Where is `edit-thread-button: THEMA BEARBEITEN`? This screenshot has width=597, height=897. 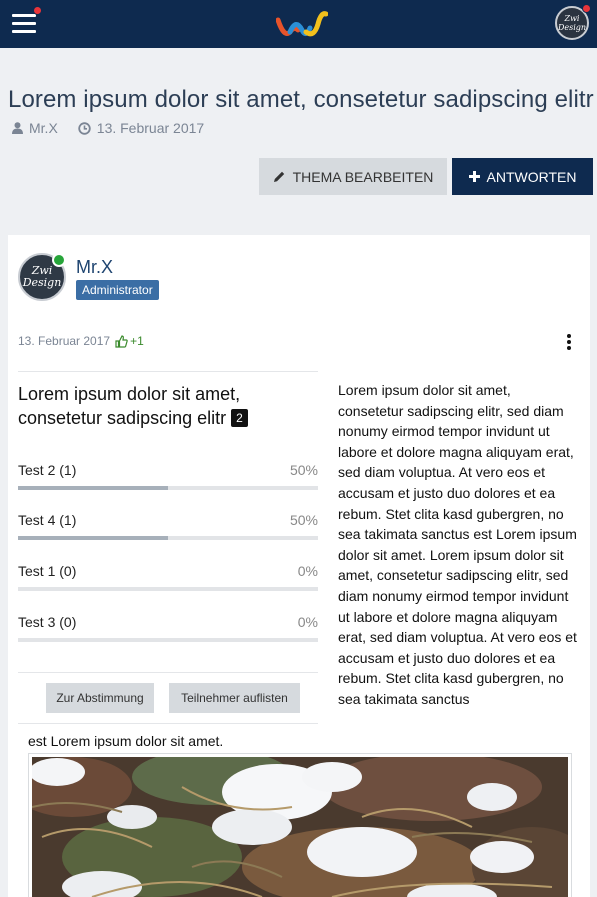 edit-thread-button: THEMA BEARBEITEN is located at coordinates (353, 176).